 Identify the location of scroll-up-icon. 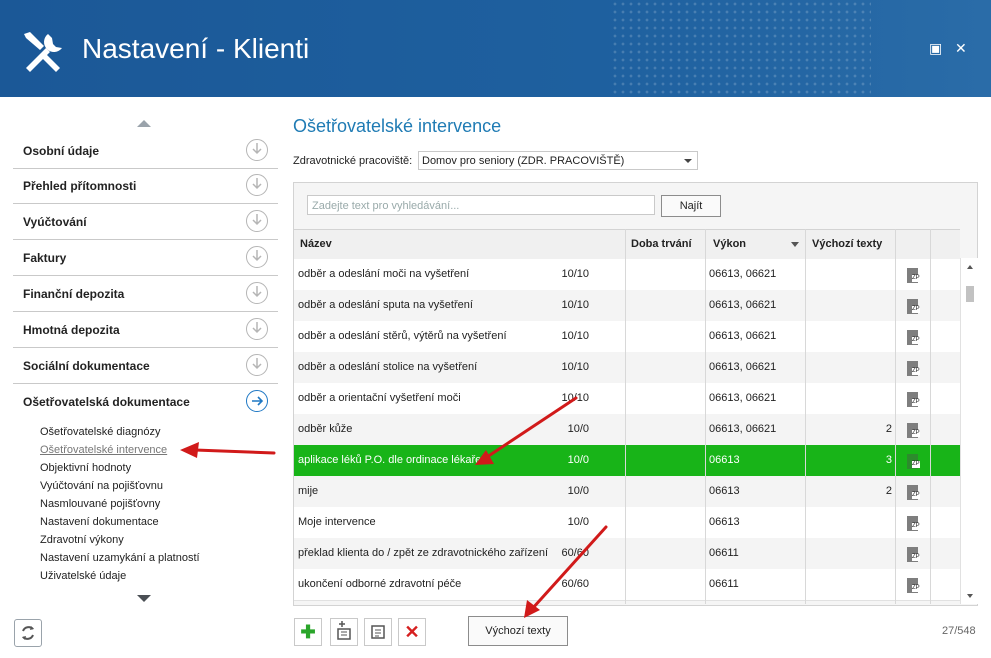
(970, 267).